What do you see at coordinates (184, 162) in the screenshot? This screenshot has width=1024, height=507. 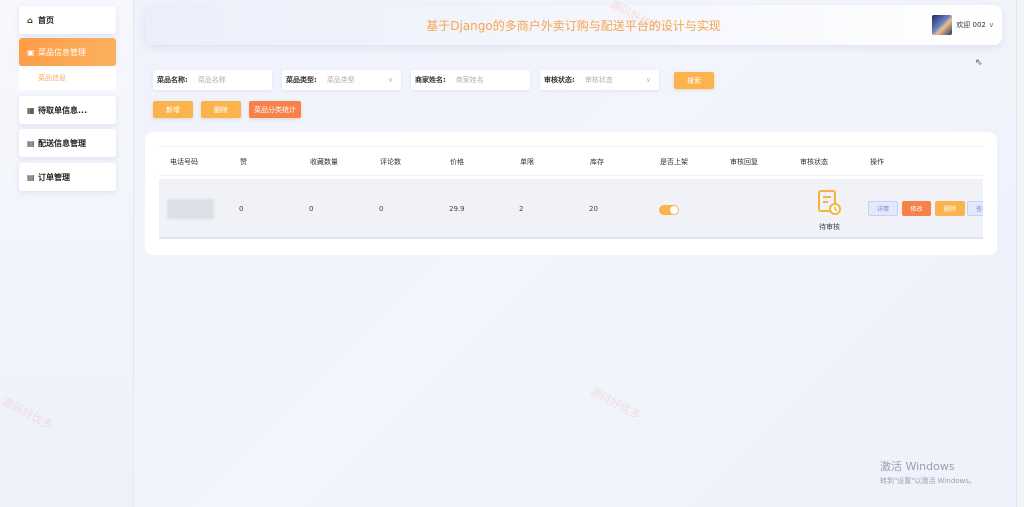 I see `th-phone: 电话号码` at bounding box center [184, 162].